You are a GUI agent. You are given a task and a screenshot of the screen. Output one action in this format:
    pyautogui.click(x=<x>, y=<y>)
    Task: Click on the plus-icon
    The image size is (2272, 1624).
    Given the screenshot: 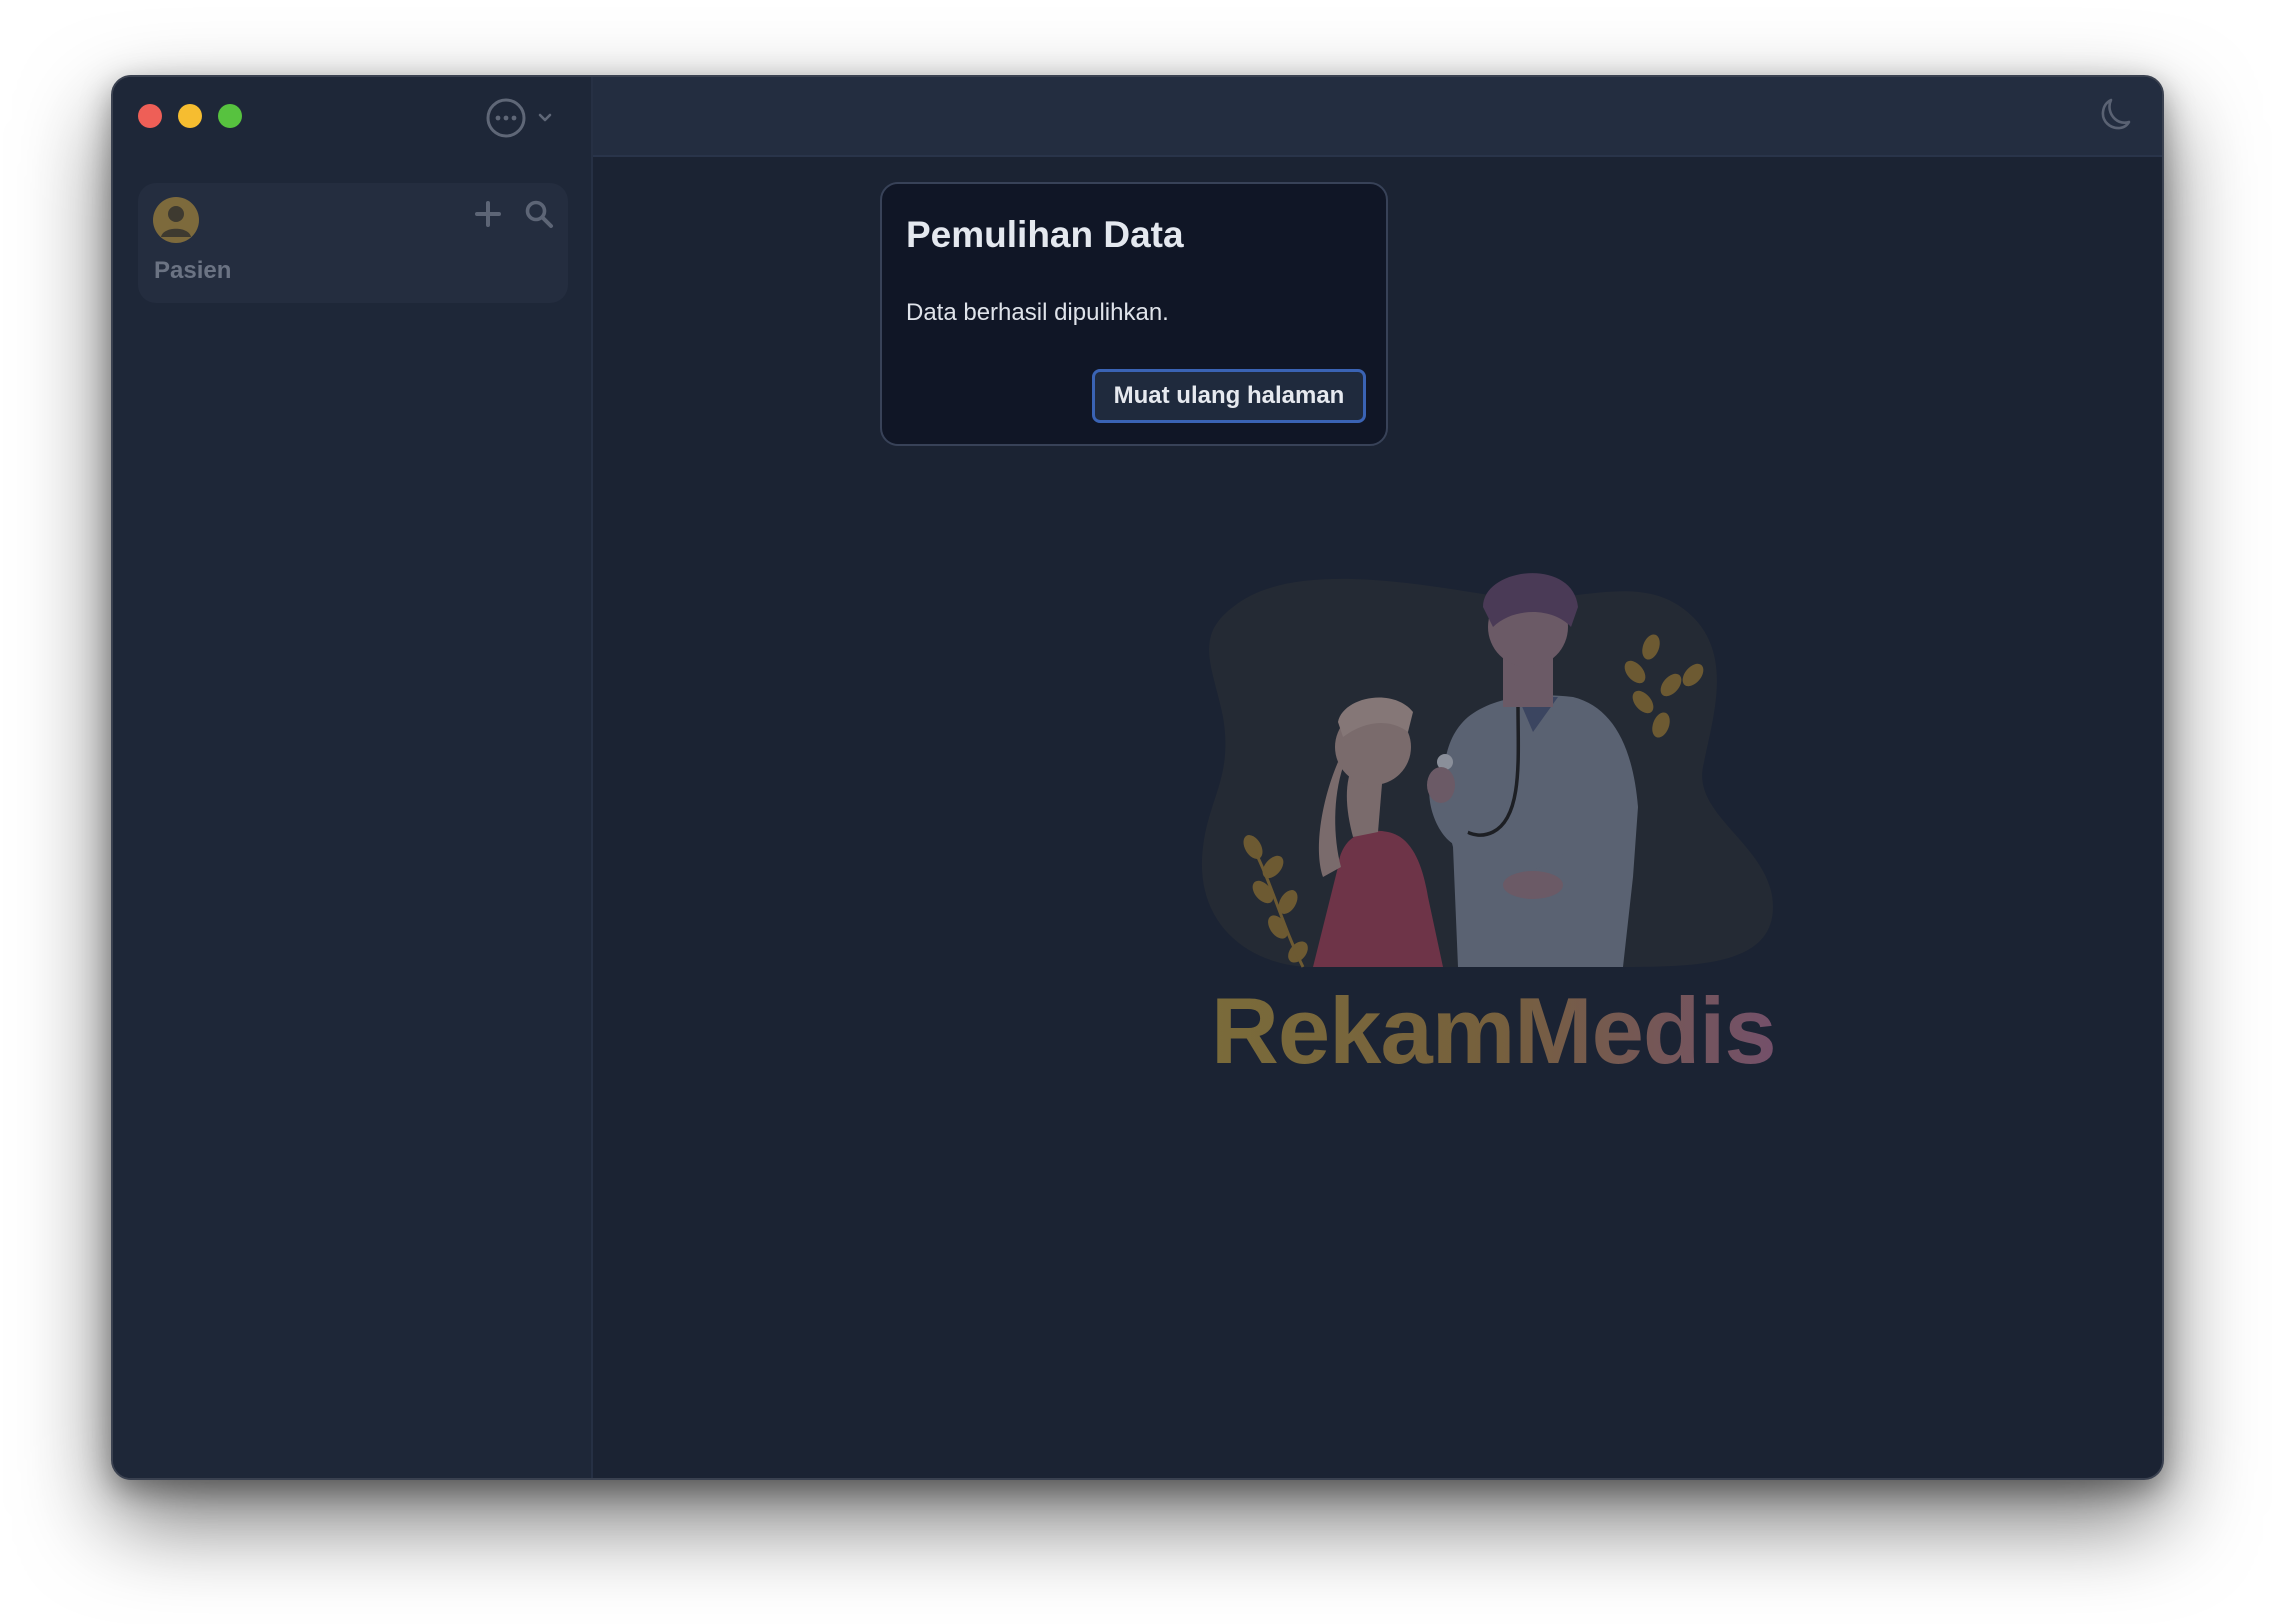 What is the action you would take?
    pyautogui.click(x=488, y=214)
    